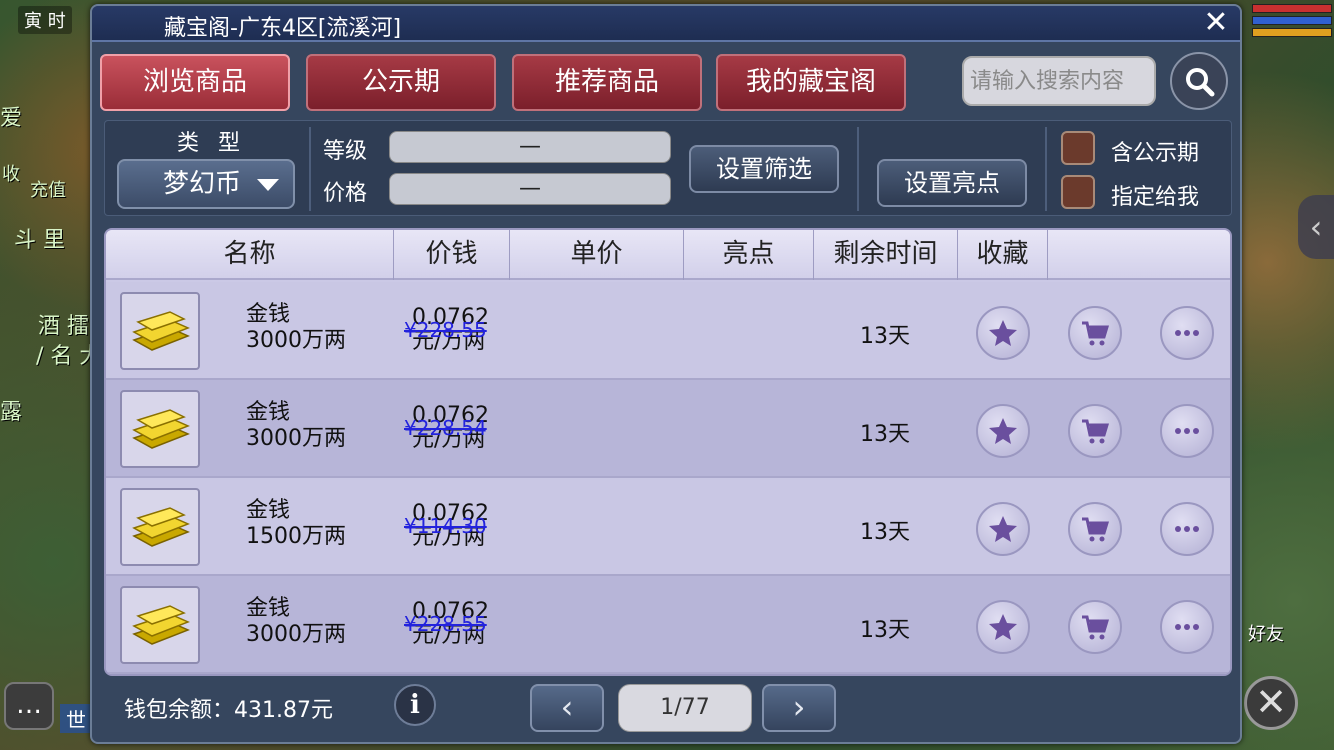 The image size is (1334, 750). What do you see at coordinates (799, 708) in the screenshot?
I see `next-page-button: ›` at bounding box center [799, 708].